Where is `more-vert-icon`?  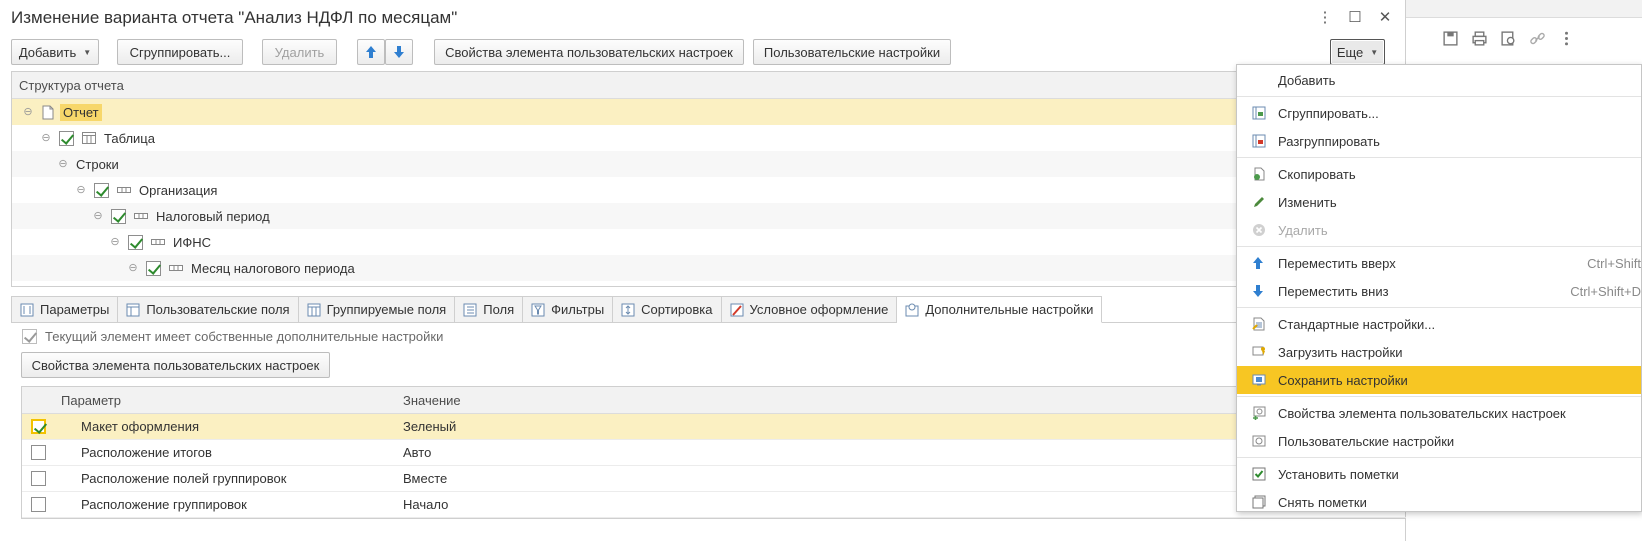
more-vert-icon is located at coordinates (1566, 38).